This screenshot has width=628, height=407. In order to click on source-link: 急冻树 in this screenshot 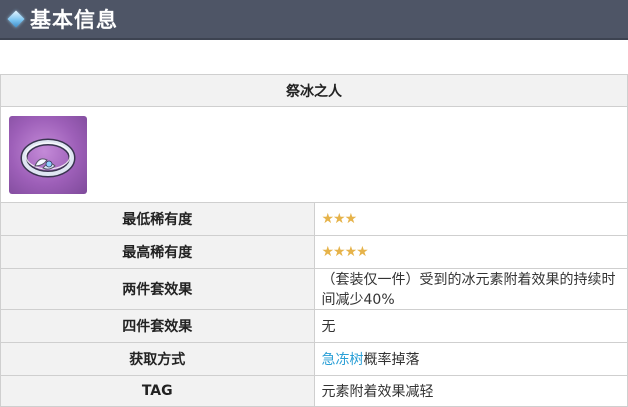, I will do `click(343, 360)`.